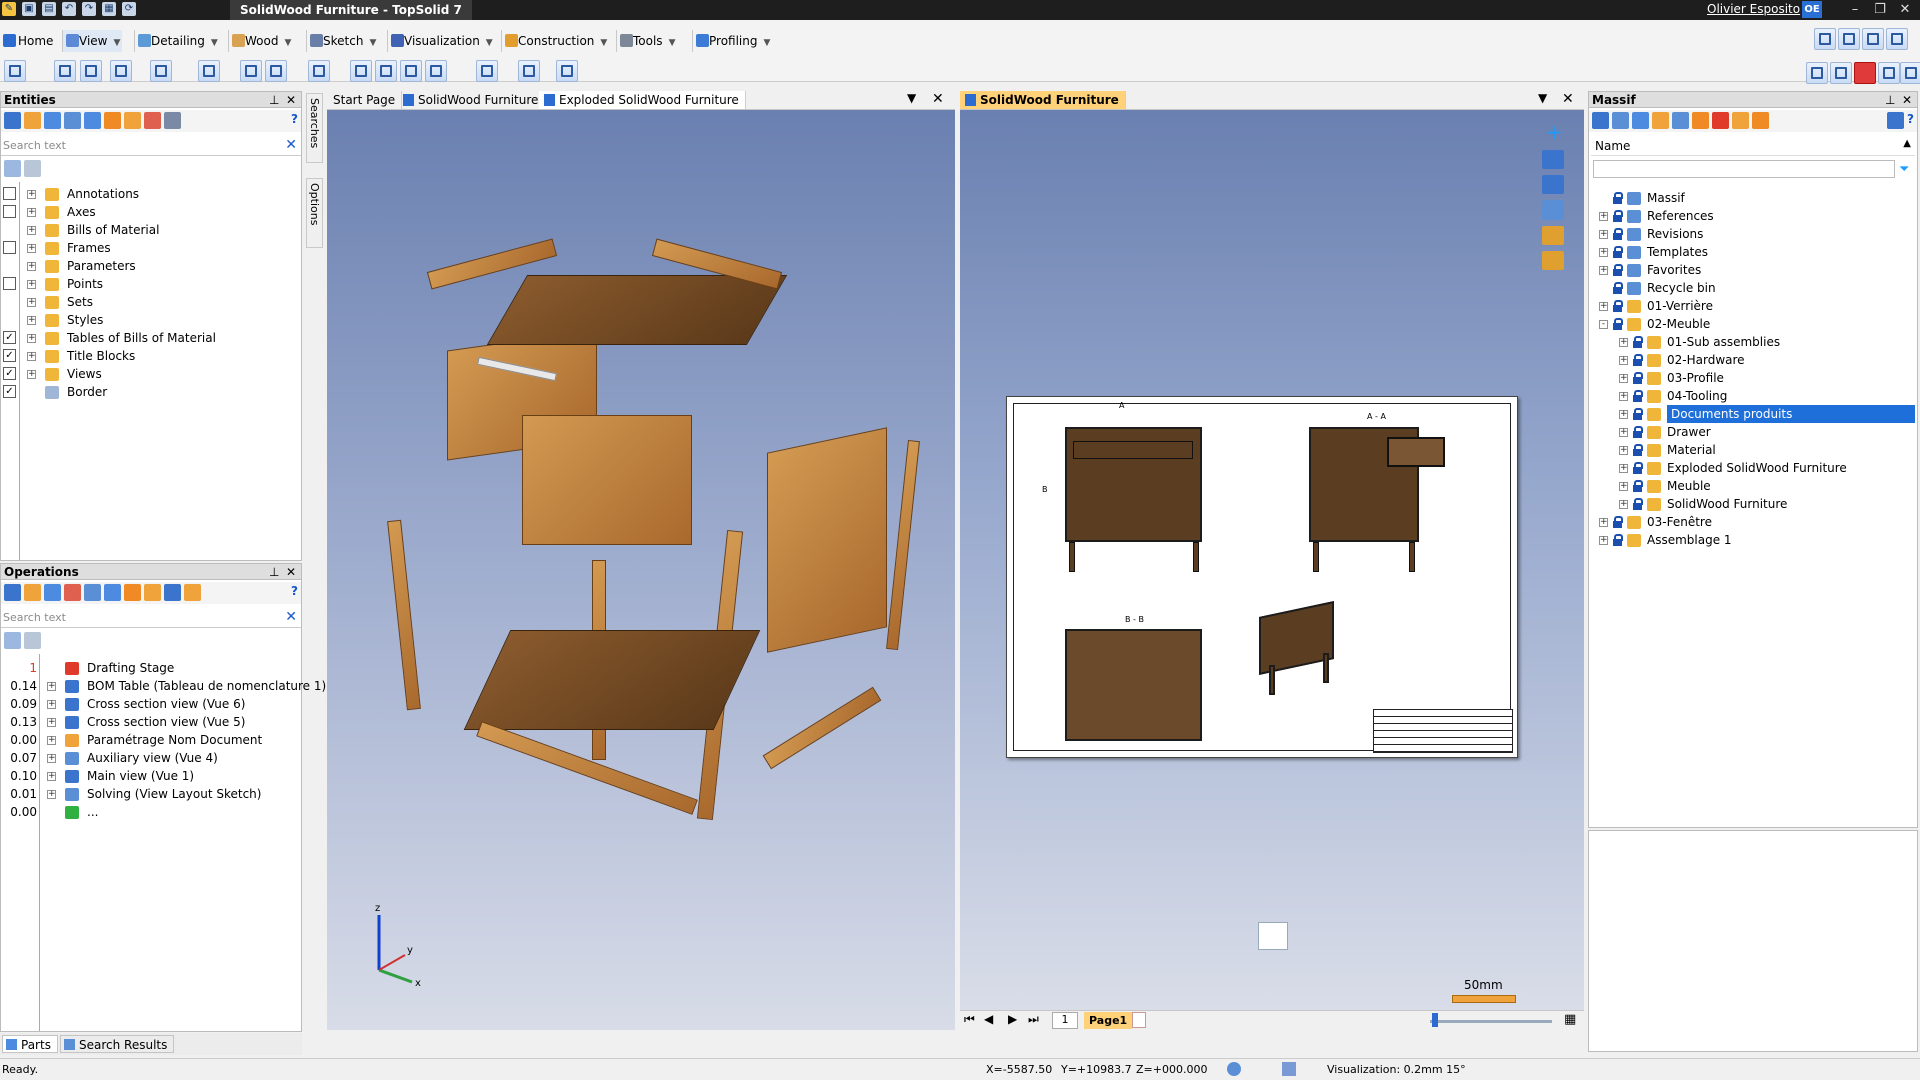 The height and width of the screenshot is (1080, 1920). What do you see at coordinates (1753, 146) in the screenshot?
I see `name-column-header: Name ▲` at bounding box center [1753, 146].